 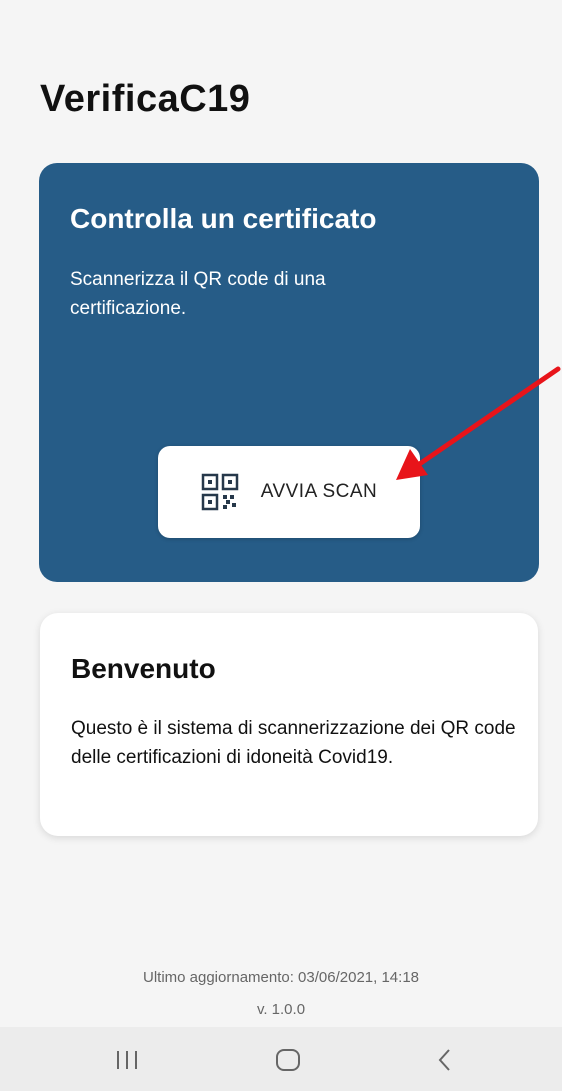 I want to click on system-navigation-bar, so click(x=281, y=1059).